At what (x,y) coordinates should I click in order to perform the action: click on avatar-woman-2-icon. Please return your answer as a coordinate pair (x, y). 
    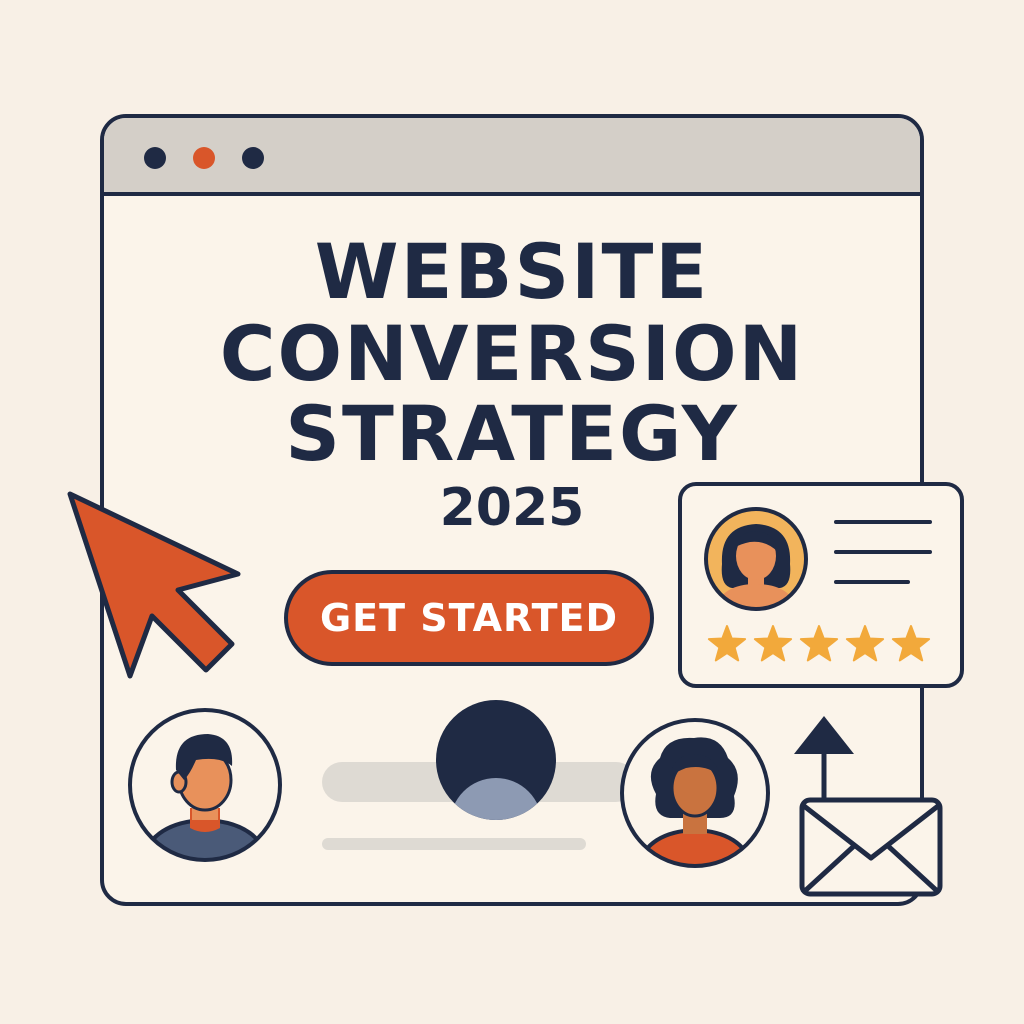
    Looking at the image, I should click on (695, 793).